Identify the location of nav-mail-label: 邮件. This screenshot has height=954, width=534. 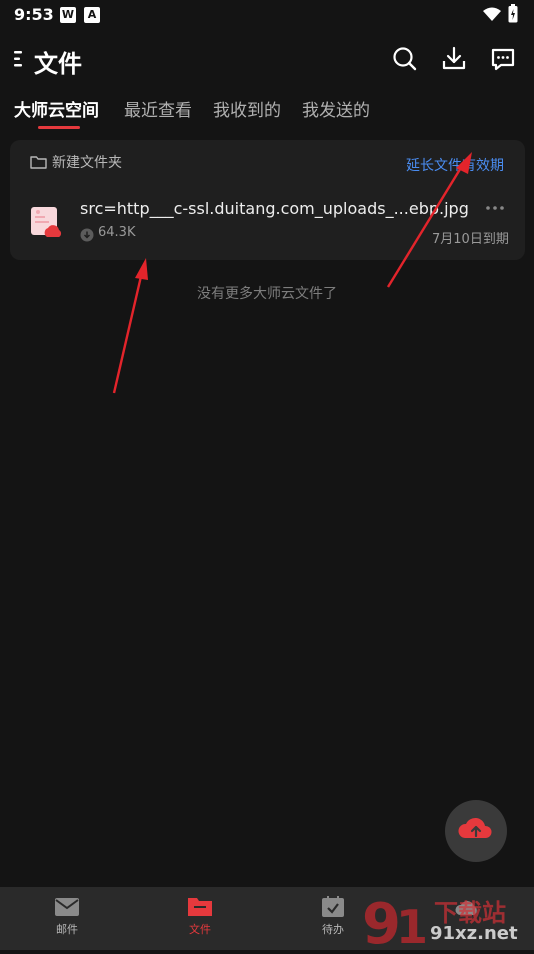
(67, 929).